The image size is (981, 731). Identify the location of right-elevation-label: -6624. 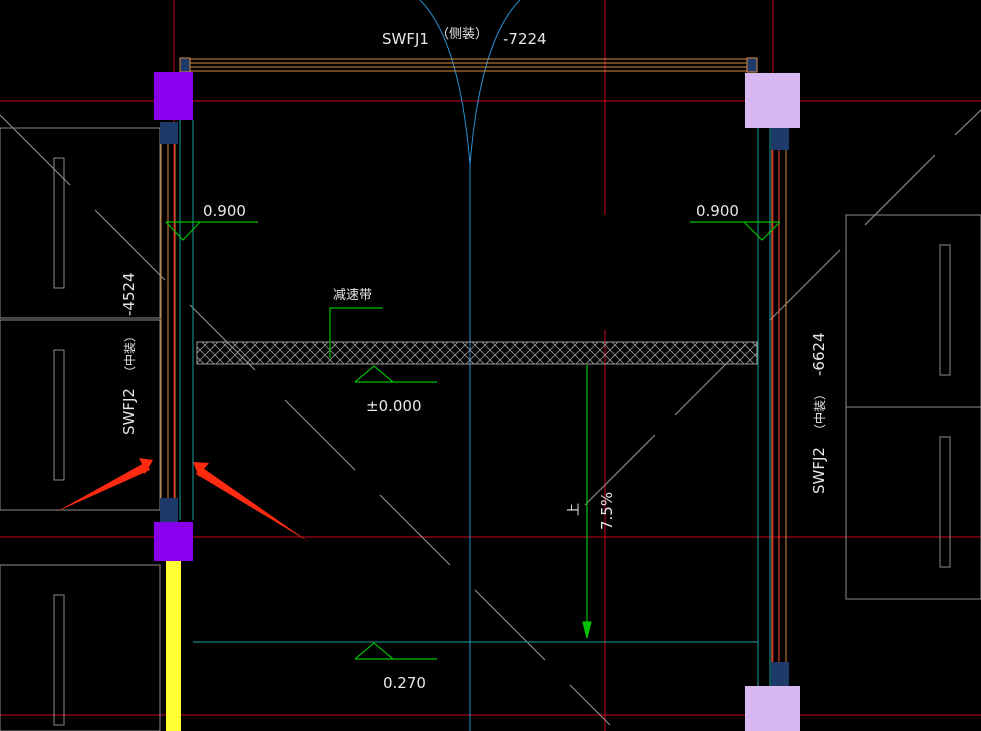
(819, 354).